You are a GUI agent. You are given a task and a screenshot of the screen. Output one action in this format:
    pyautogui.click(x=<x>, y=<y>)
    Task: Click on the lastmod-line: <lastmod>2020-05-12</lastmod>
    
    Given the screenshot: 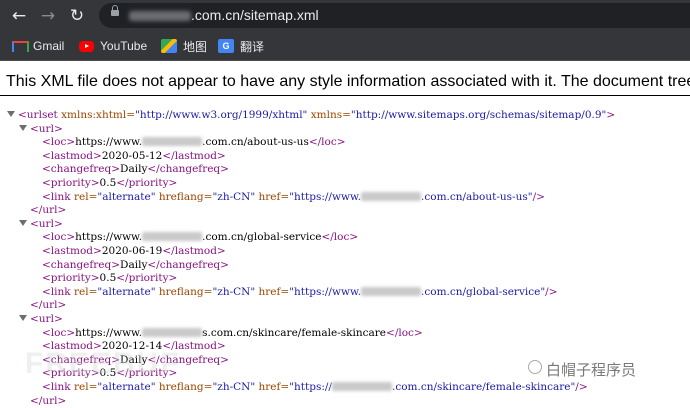 What is the action you would take?
    pyautogui.click(x=134, y=157)
    